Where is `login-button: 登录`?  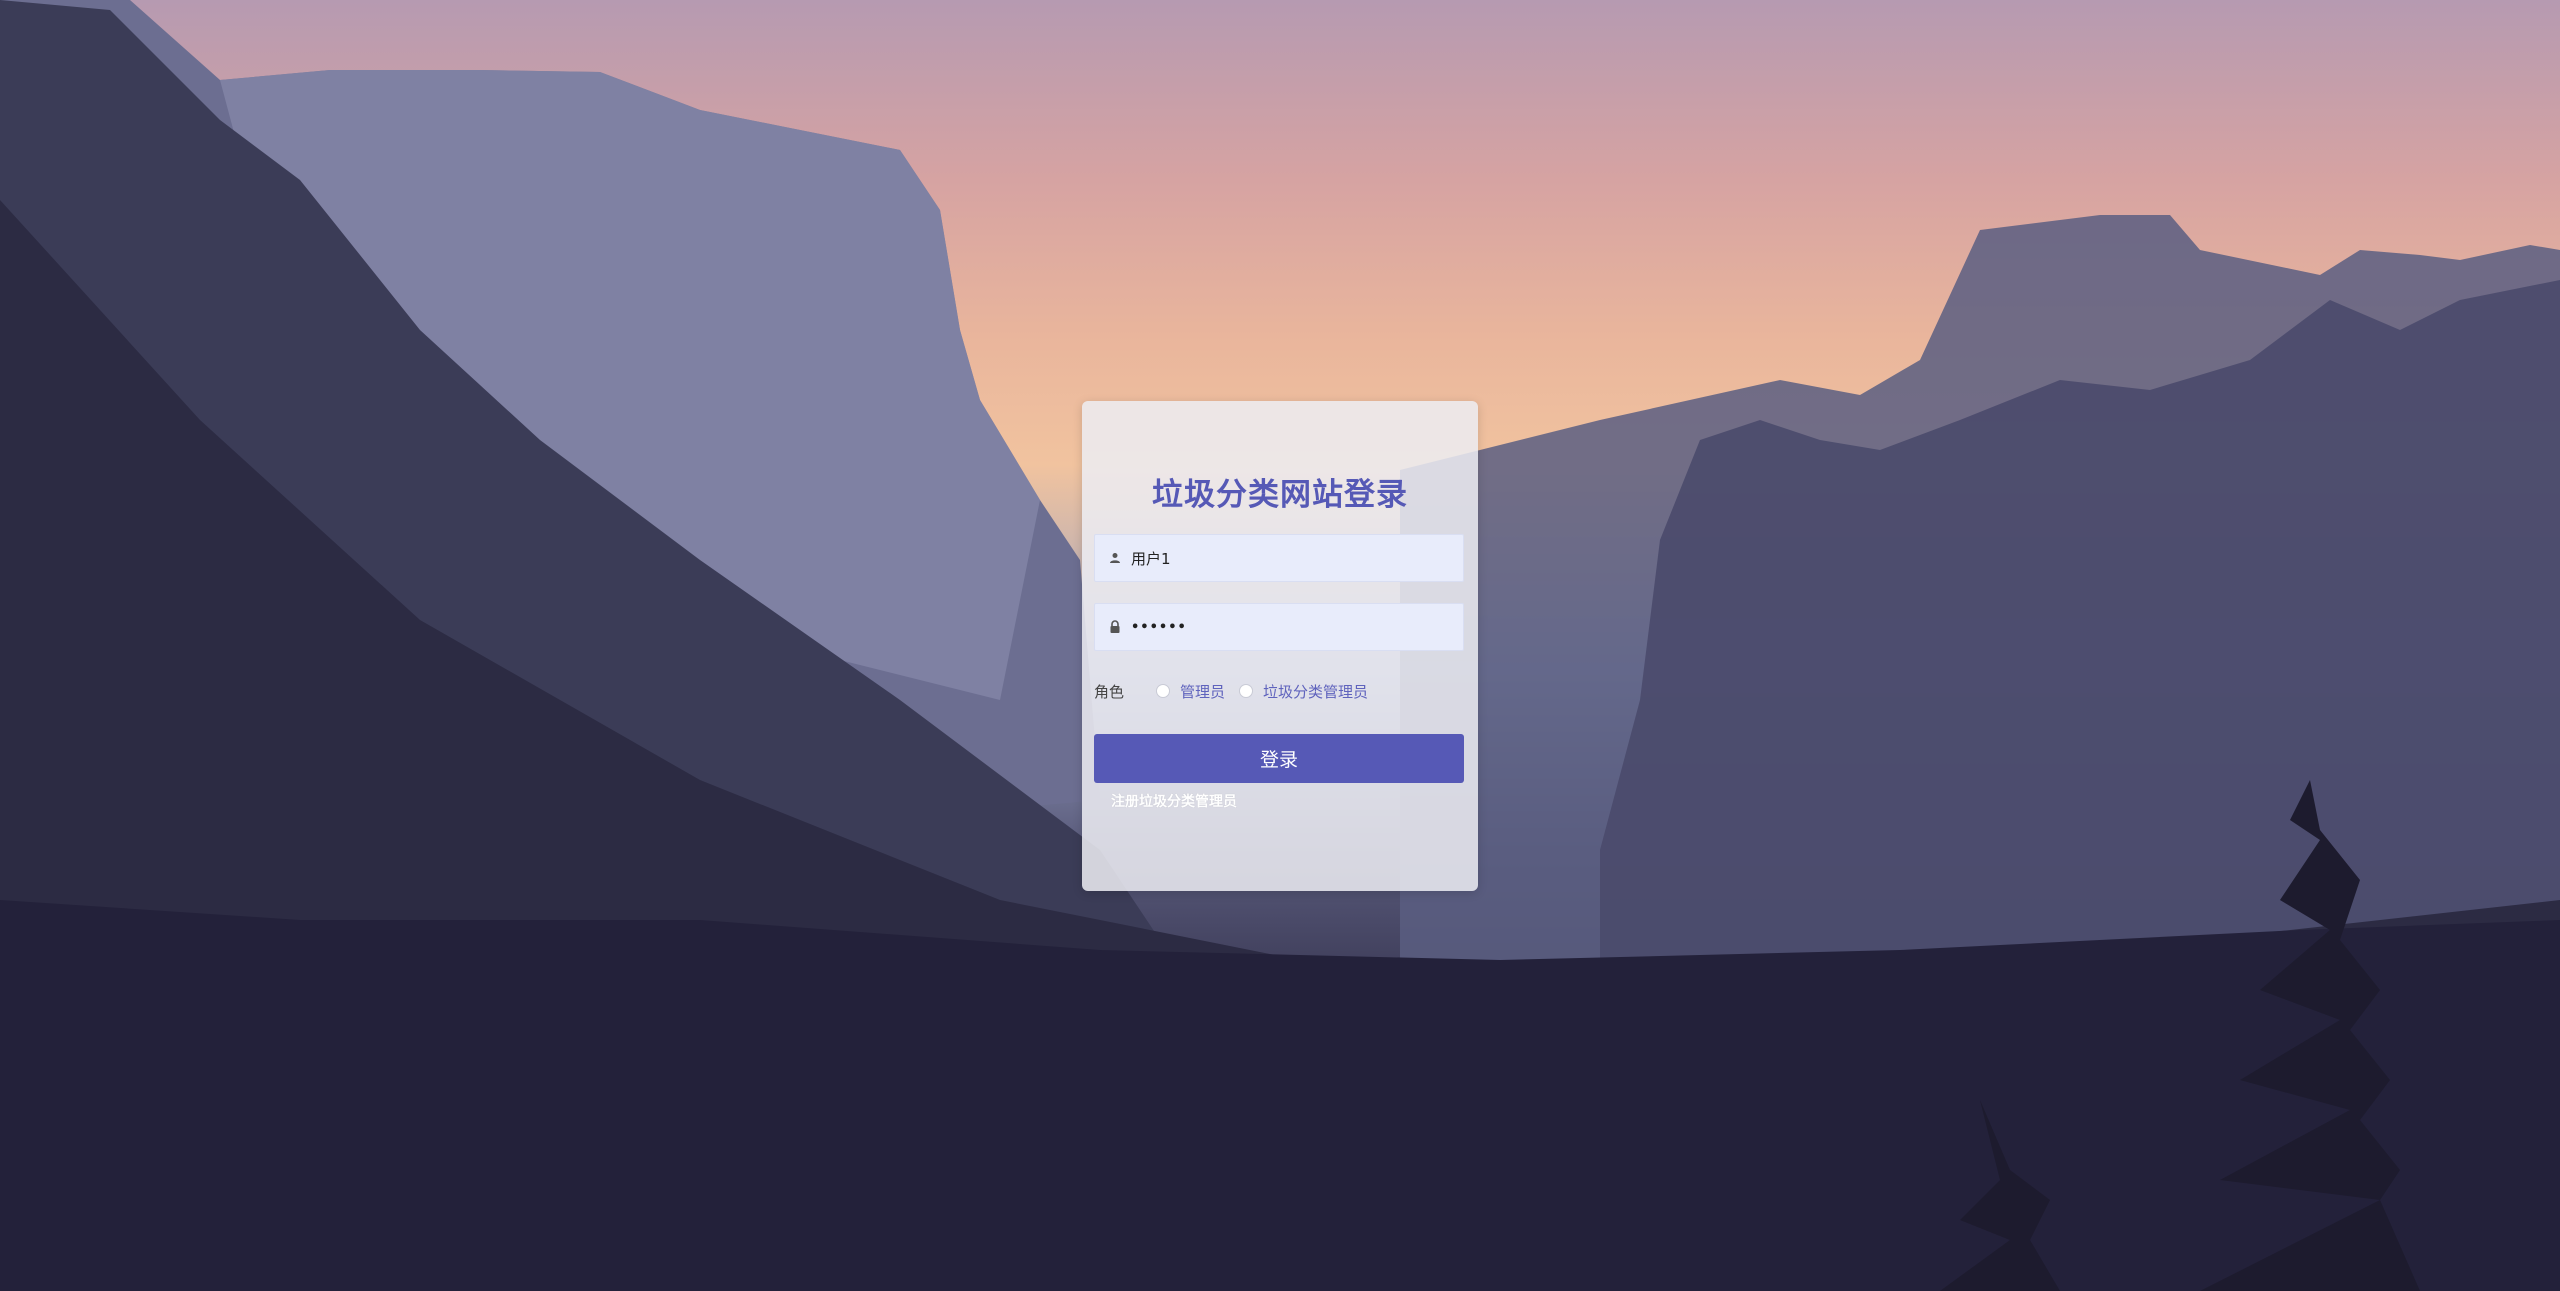
login-button: 登录 is located at coordinates (1279, 758).